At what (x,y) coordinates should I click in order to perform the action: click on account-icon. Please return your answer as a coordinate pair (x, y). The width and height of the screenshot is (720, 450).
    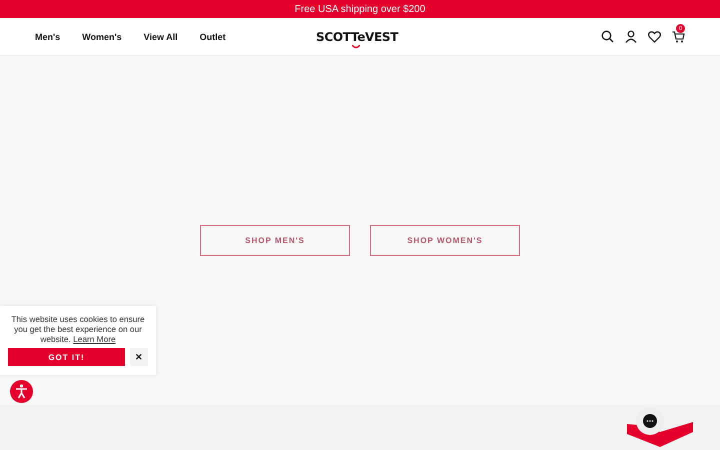
    Looking at the image, I should click on (631, 36).